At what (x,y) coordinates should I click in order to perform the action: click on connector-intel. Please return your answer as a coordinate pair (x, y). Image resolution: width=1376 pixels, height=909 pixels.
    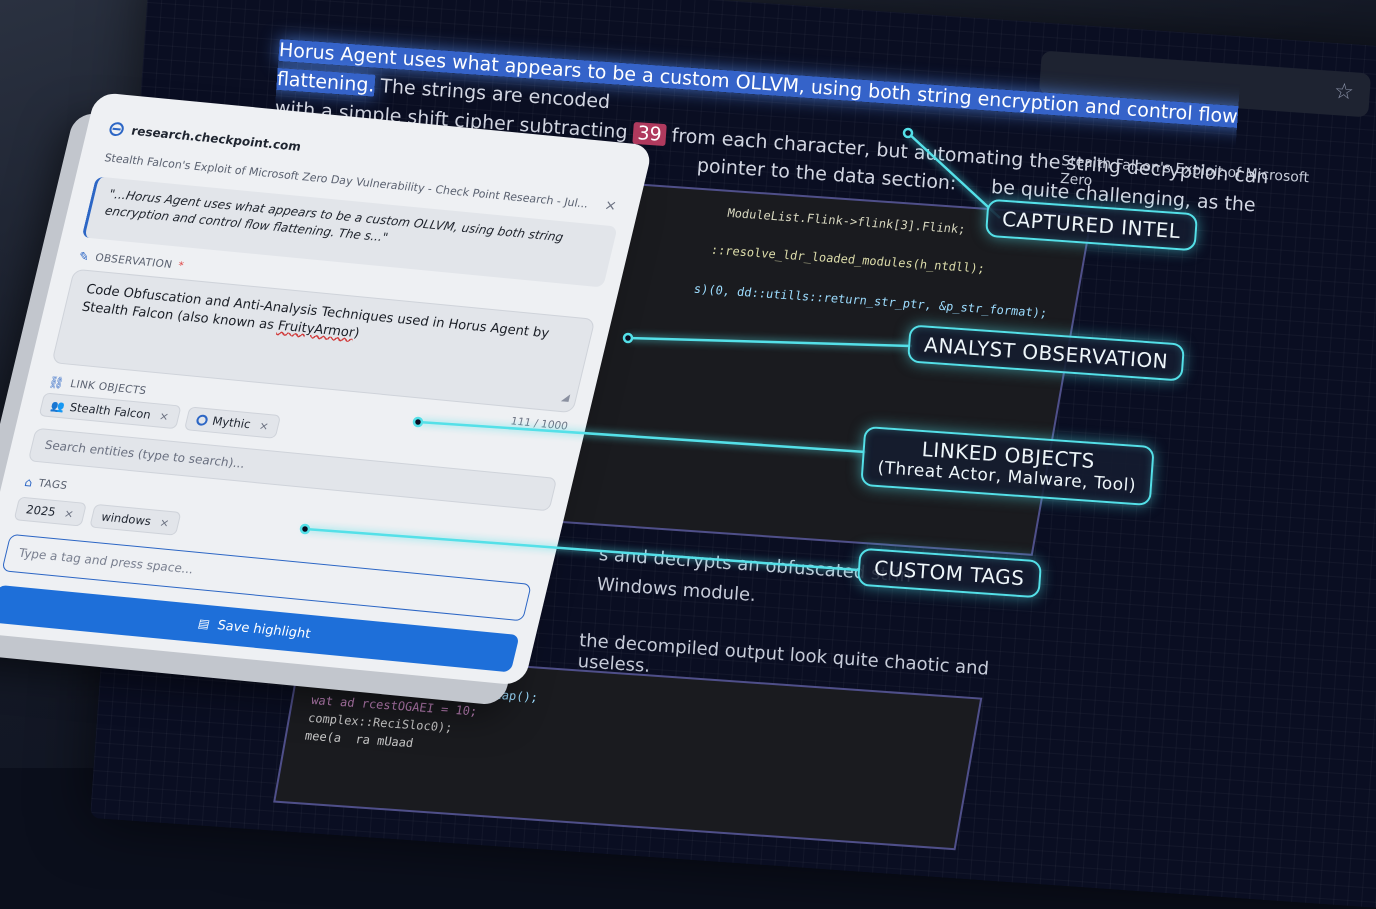
    Looking at the image, I should click on (954, 175).